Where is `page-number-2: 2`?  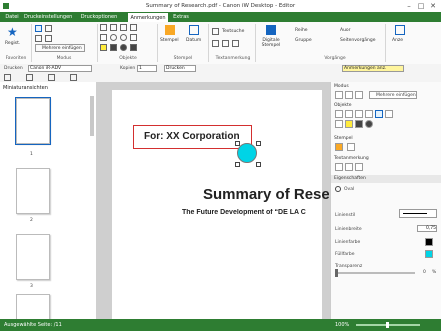
page-number-2: 2 is located at coordinates (31, 220).